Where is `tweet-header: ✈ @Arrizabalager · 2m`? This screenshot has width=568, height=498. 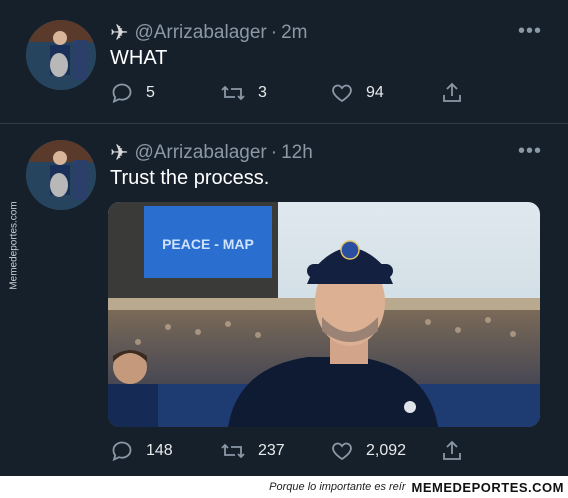 tweet-header: ✈ @Arrizabalager · 2m is located at coordinates (208, 33).